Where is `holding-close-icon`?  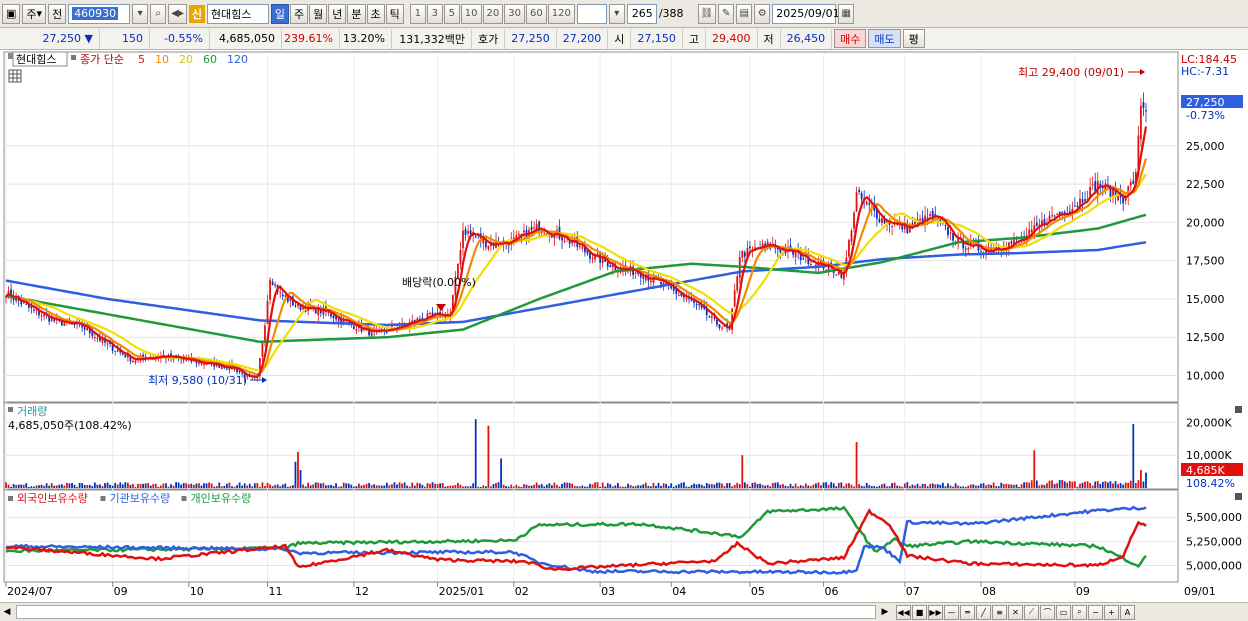 holding-close-icon is located at coordinates (1238, 496).